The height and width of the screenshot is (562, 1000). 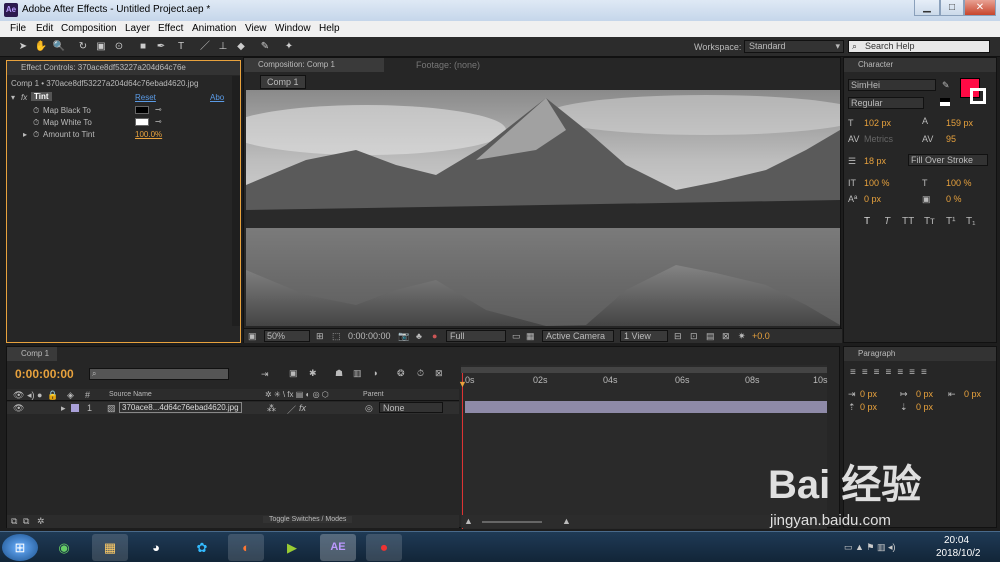 I want to click on font-family-dropdown: SimHei, so click(x=892, y=85).